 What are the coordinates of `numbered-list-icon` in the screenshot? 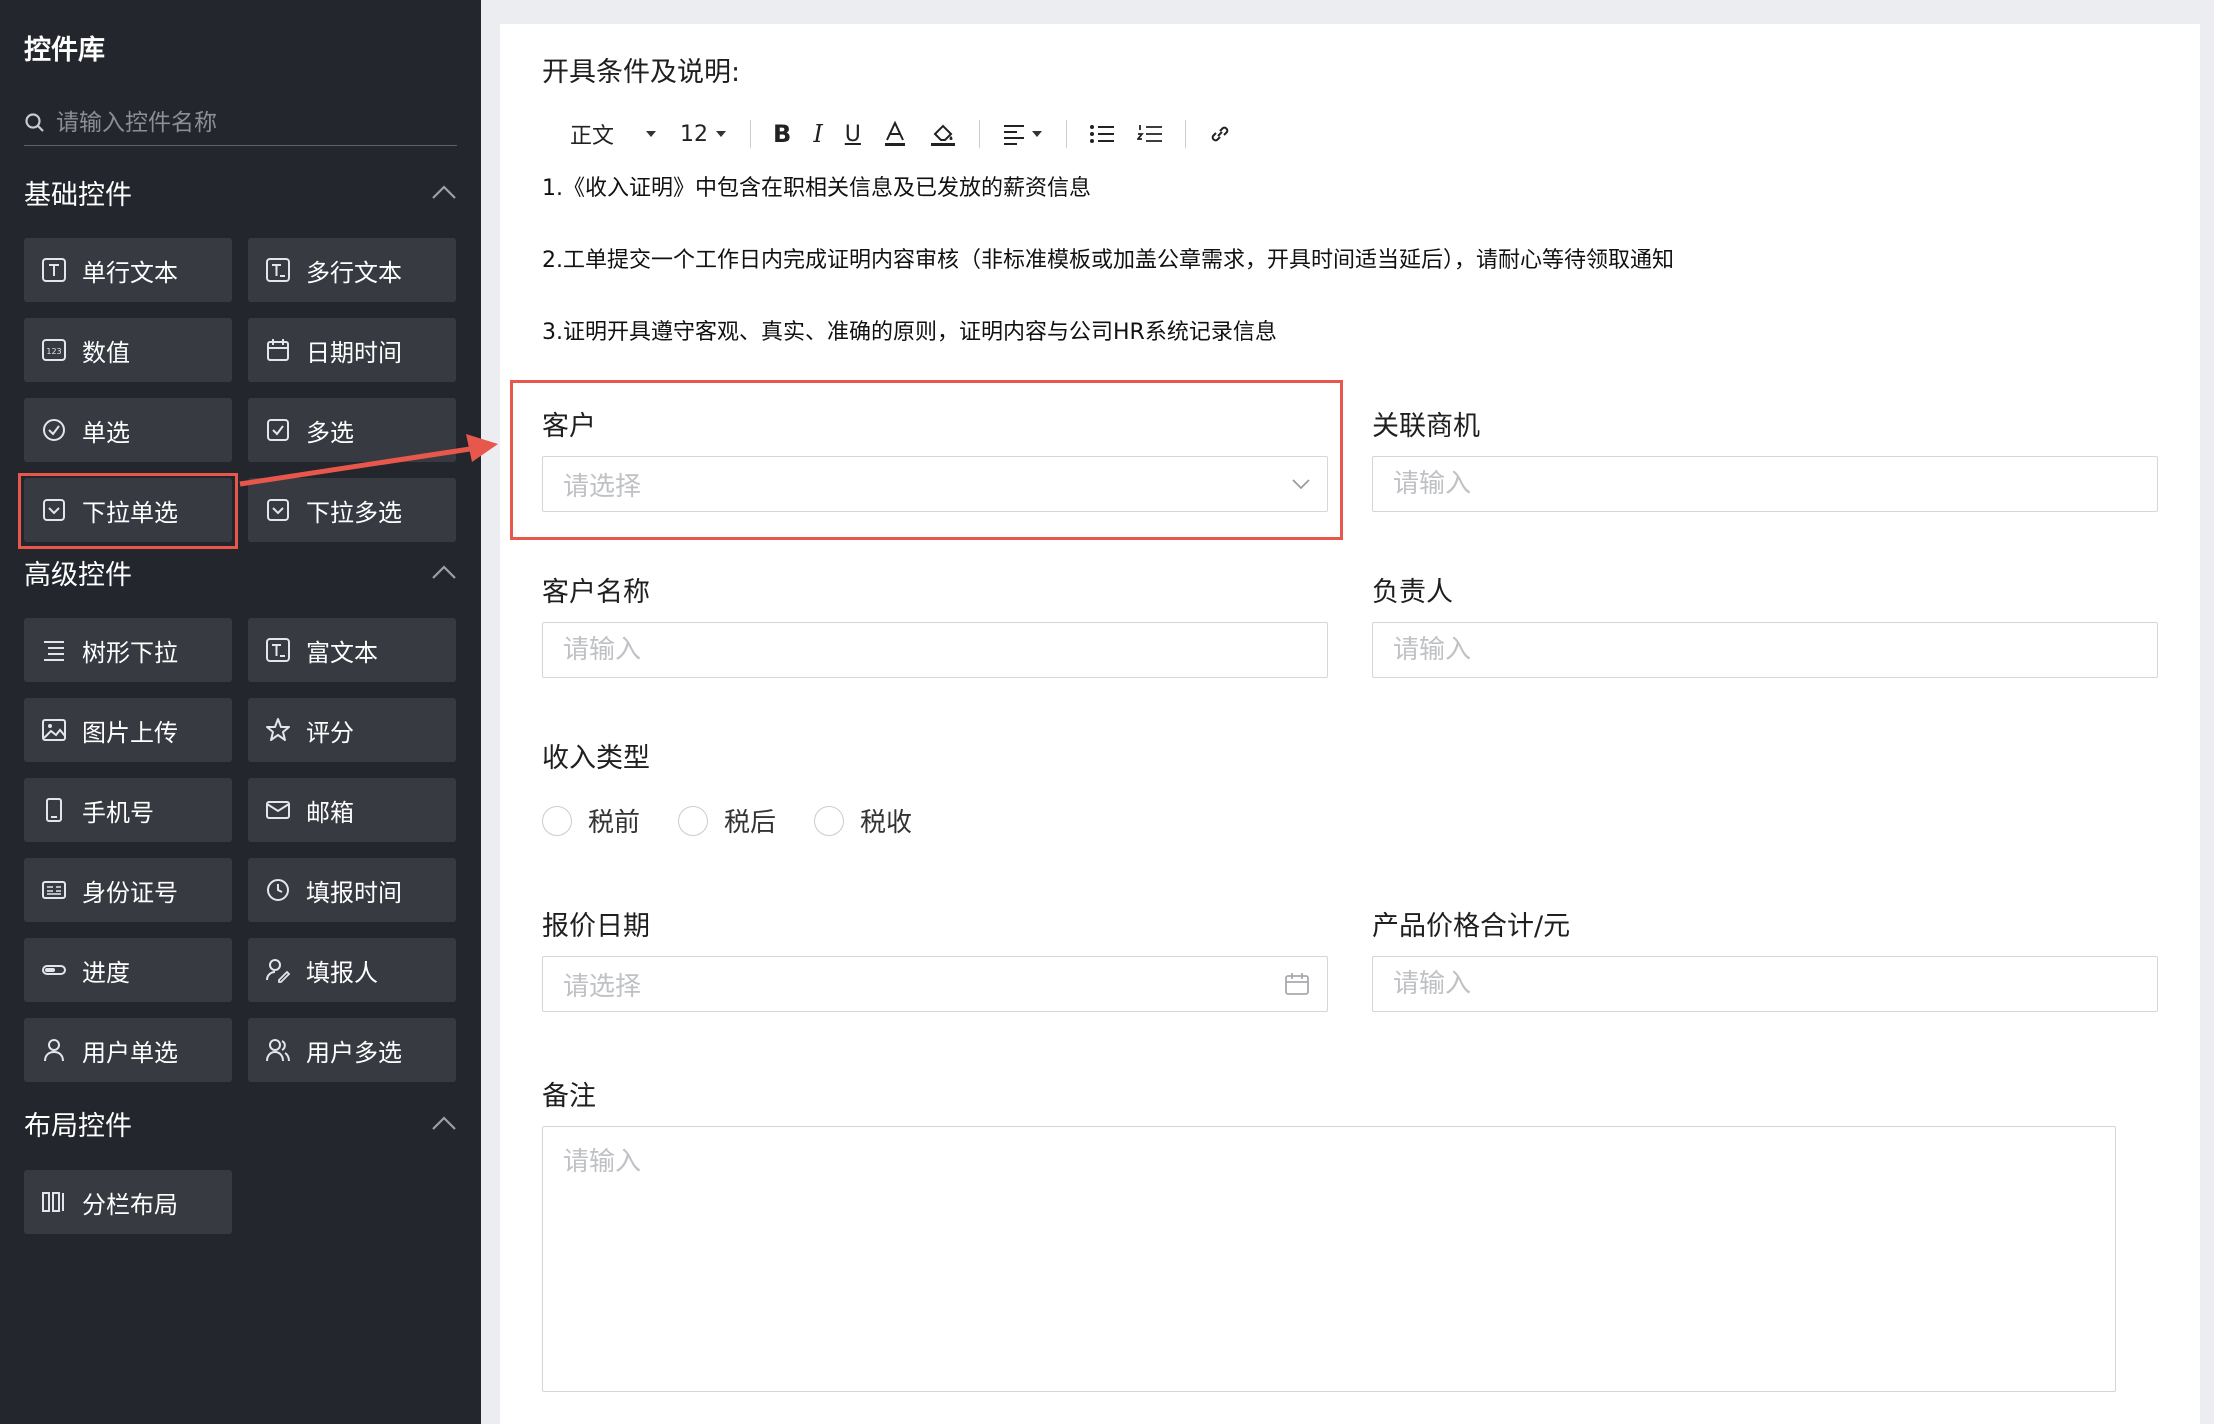 It's located at (1149, 134).